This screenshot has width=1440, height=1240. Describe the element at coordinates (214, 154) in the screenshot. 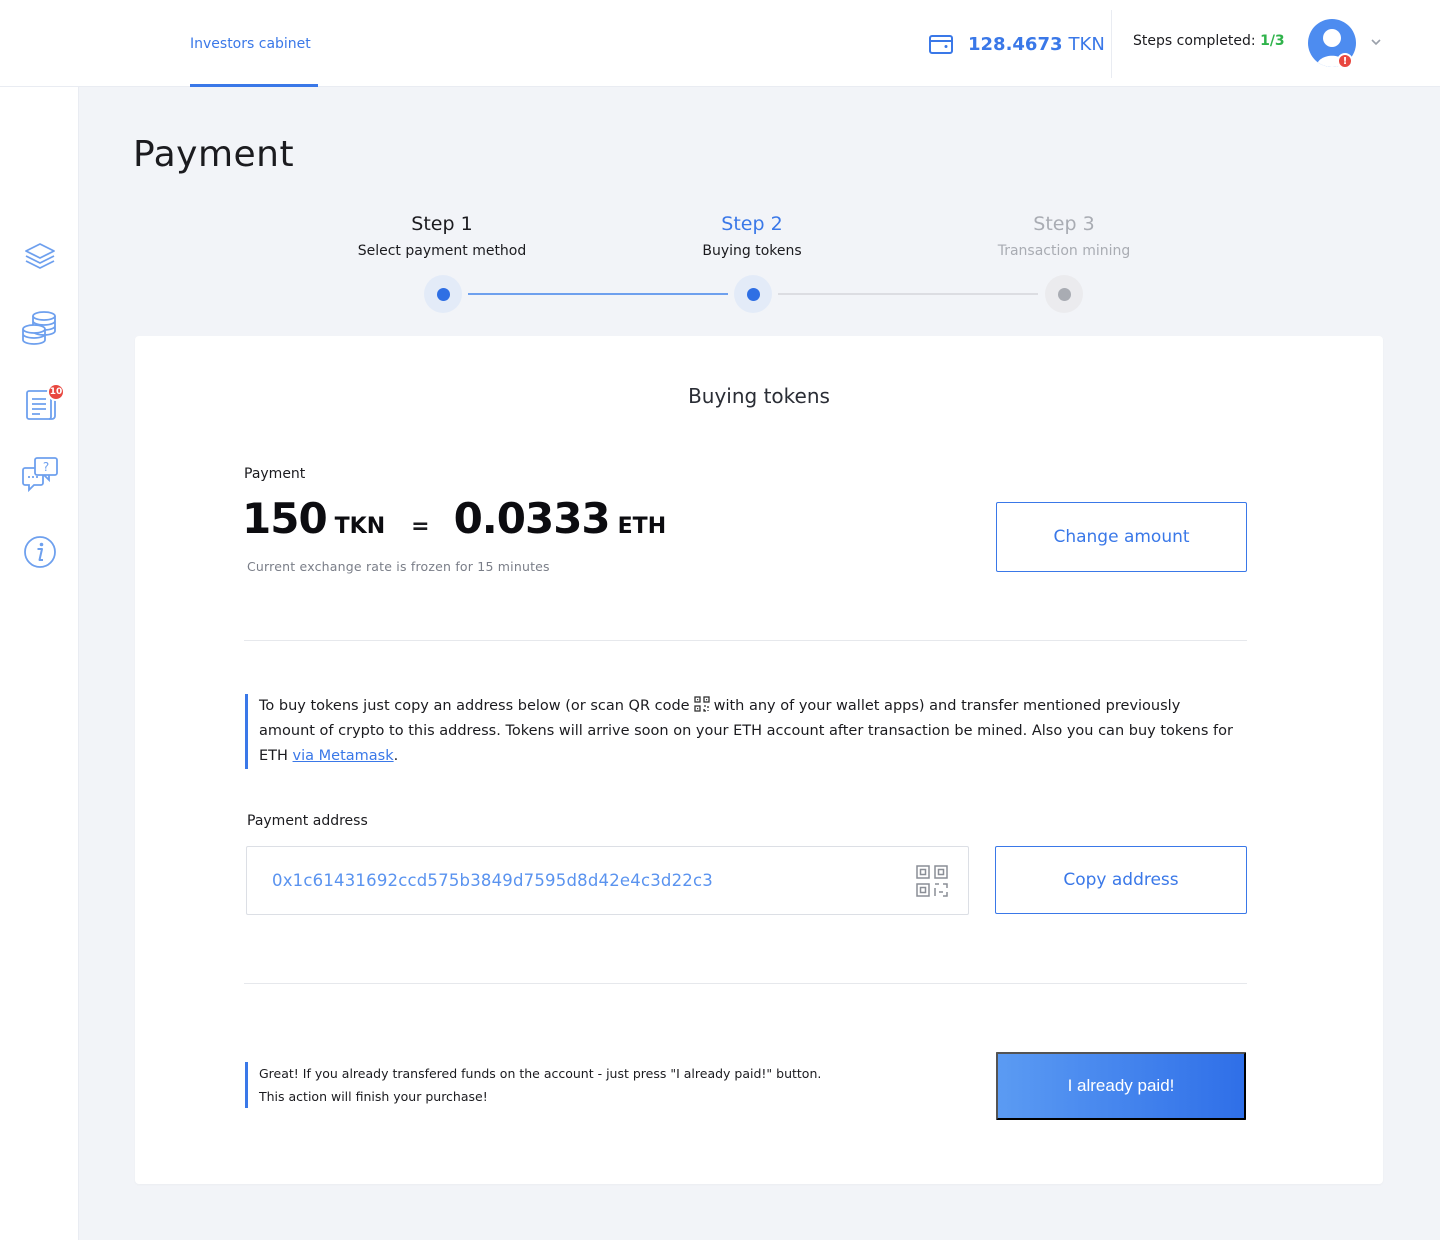

I see `page-title: Payment` at that location.